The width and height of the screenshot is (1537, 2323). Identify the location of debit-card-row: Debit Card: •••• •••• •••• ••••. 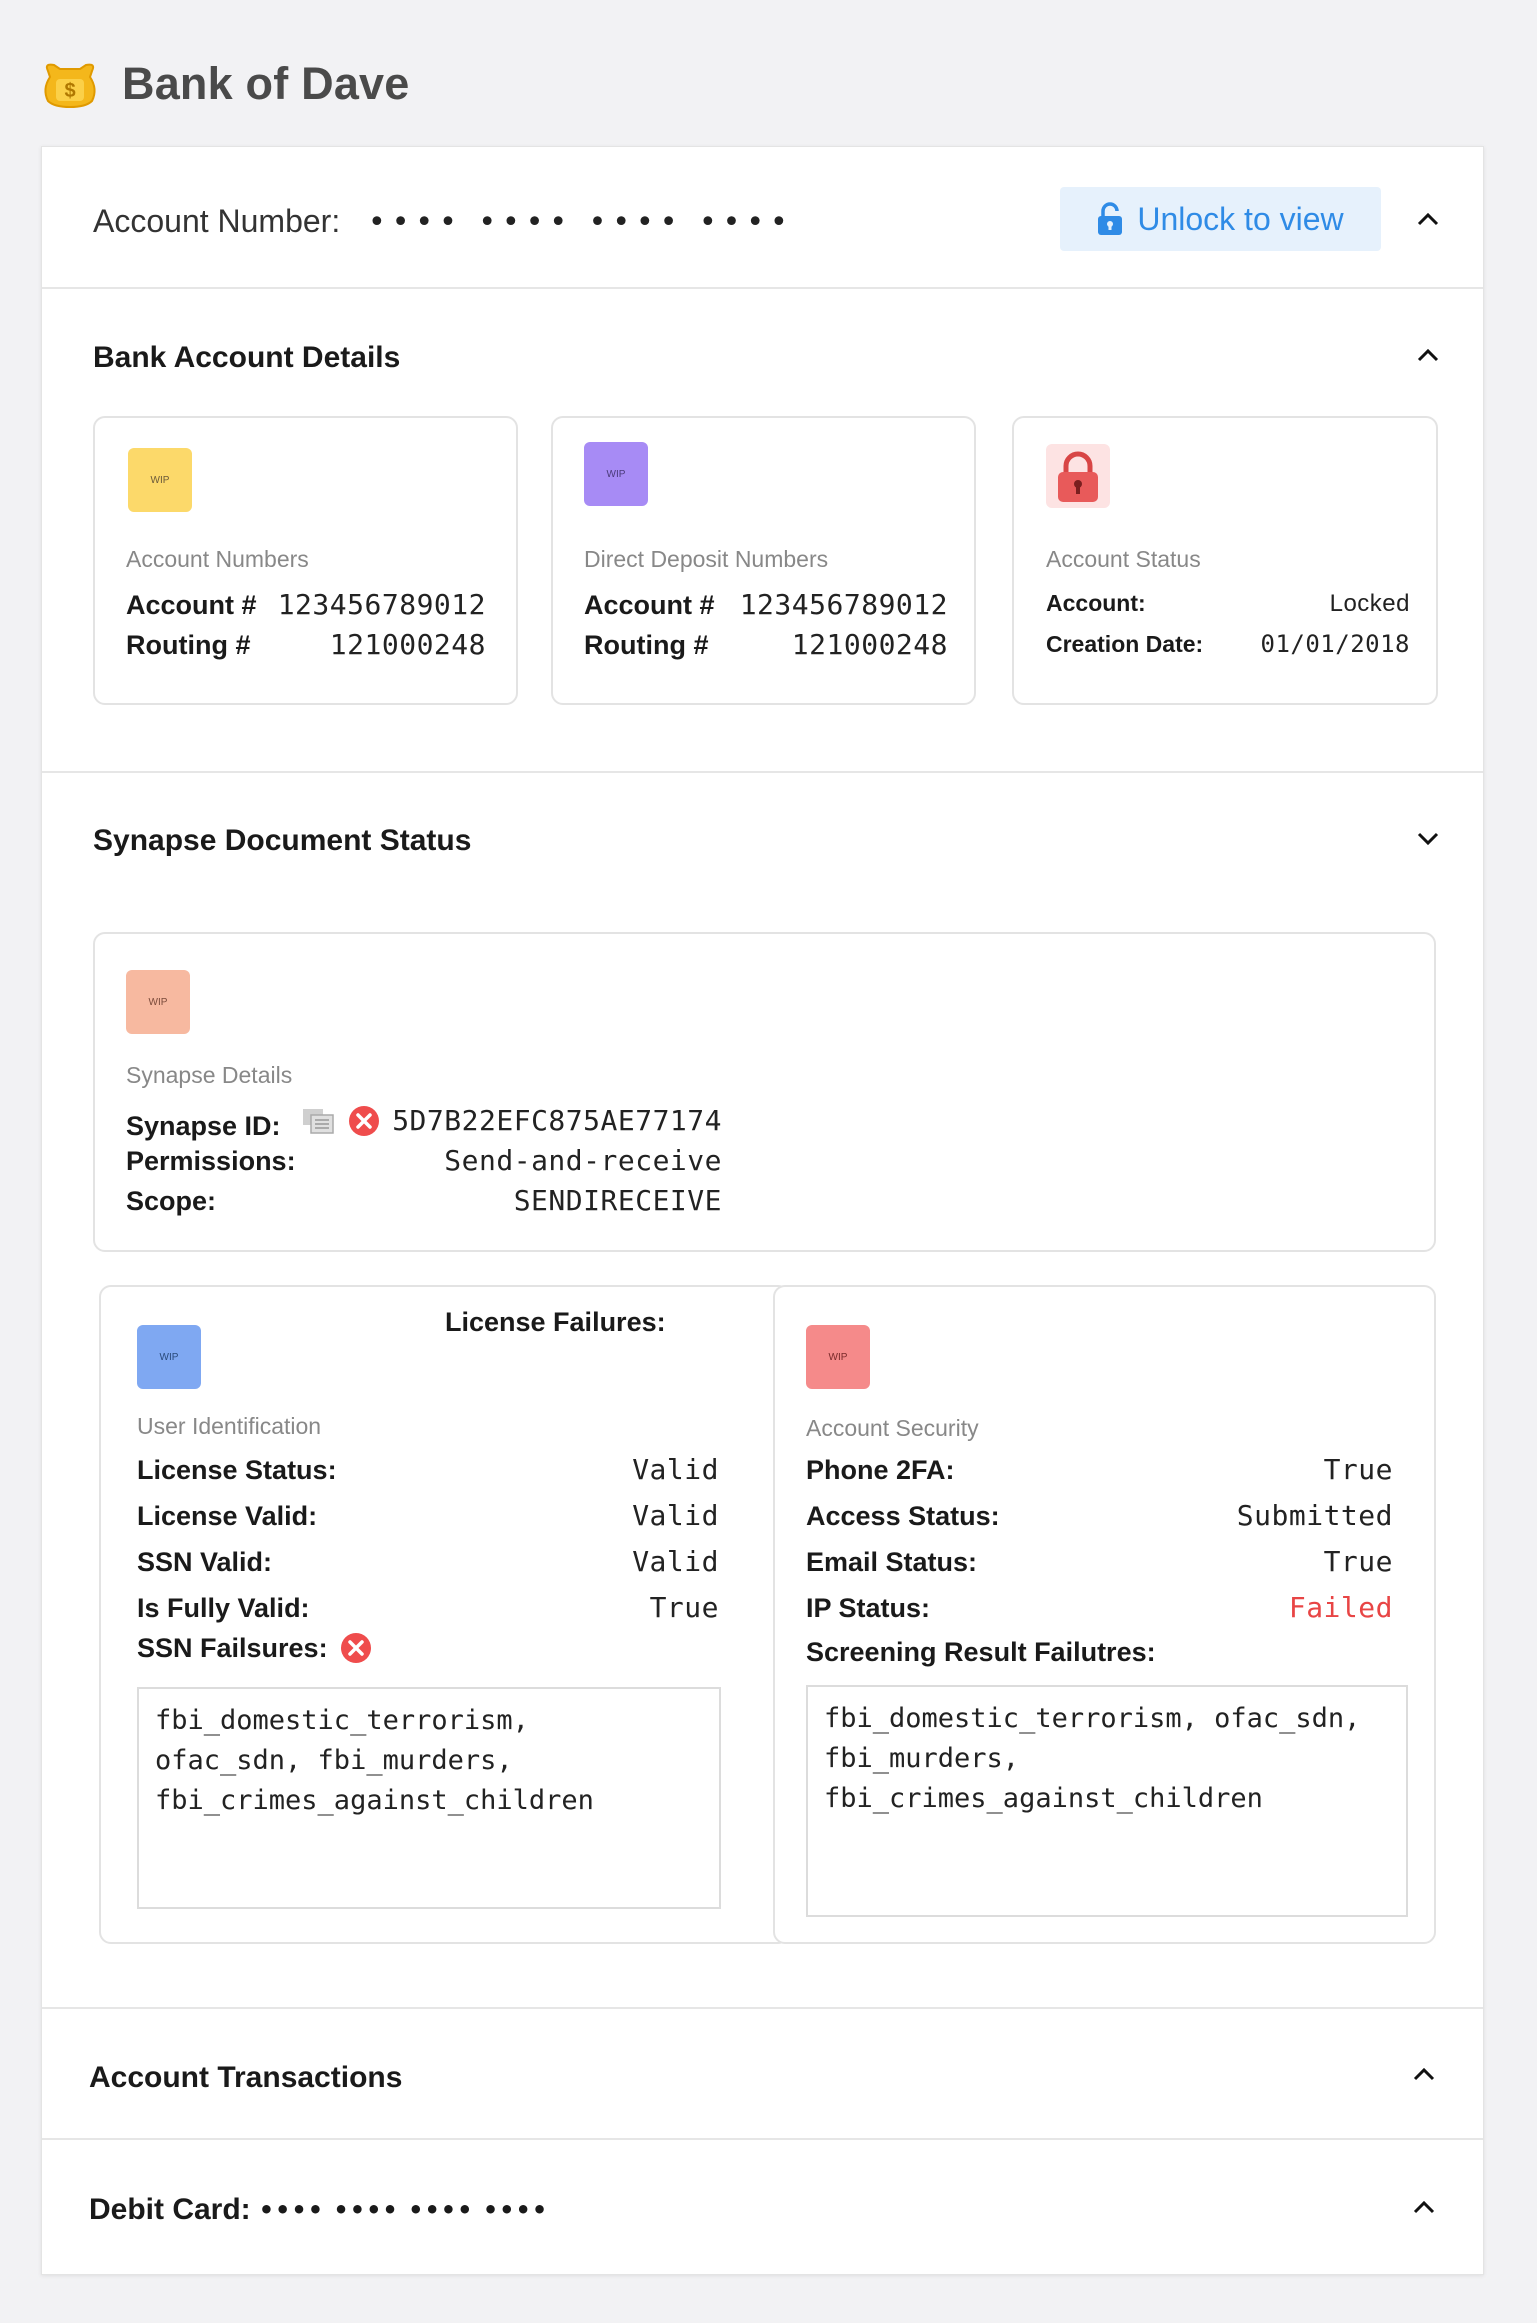
(318, 2210).